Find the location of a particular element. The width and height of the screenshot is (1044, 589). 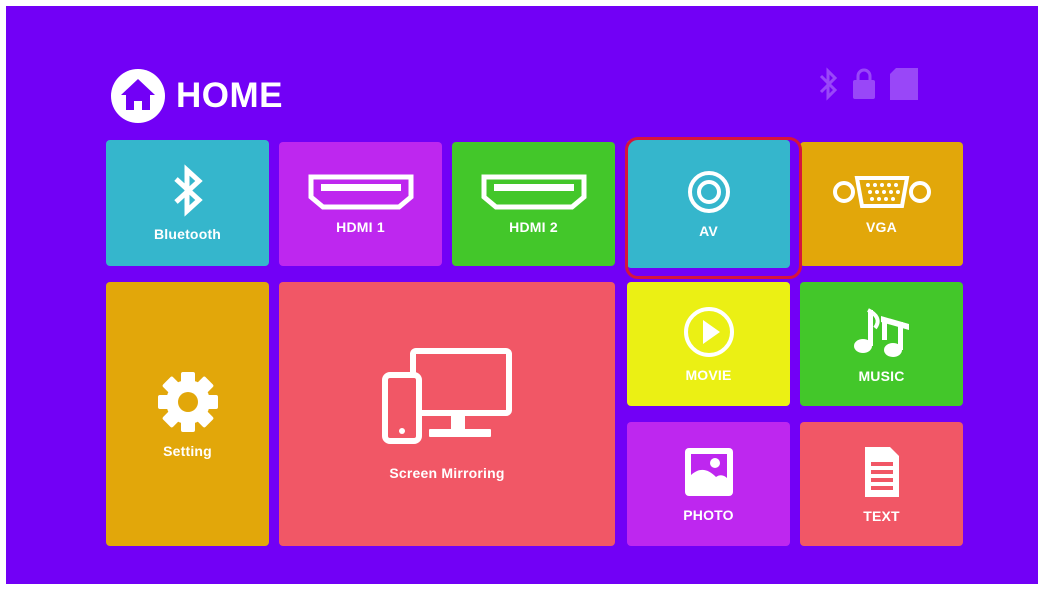

tile-text: TEXT is located at coordinates (881, 484).